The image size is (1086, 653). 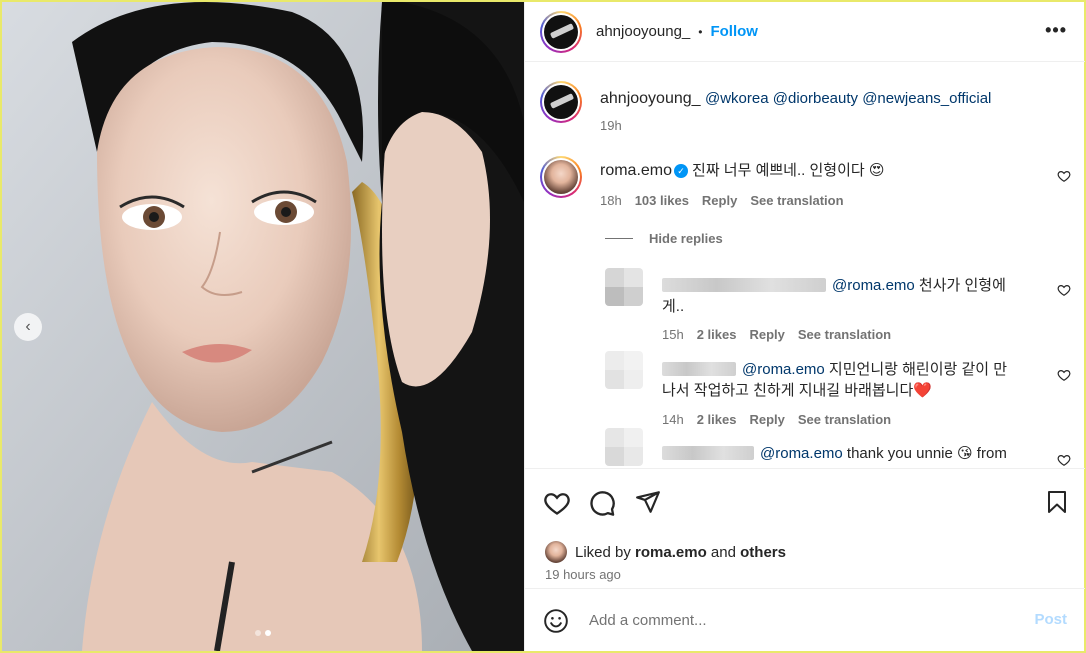 I want to click on liked-by-summary: Liked by roma.emo and others, so click(x=665, y=552).